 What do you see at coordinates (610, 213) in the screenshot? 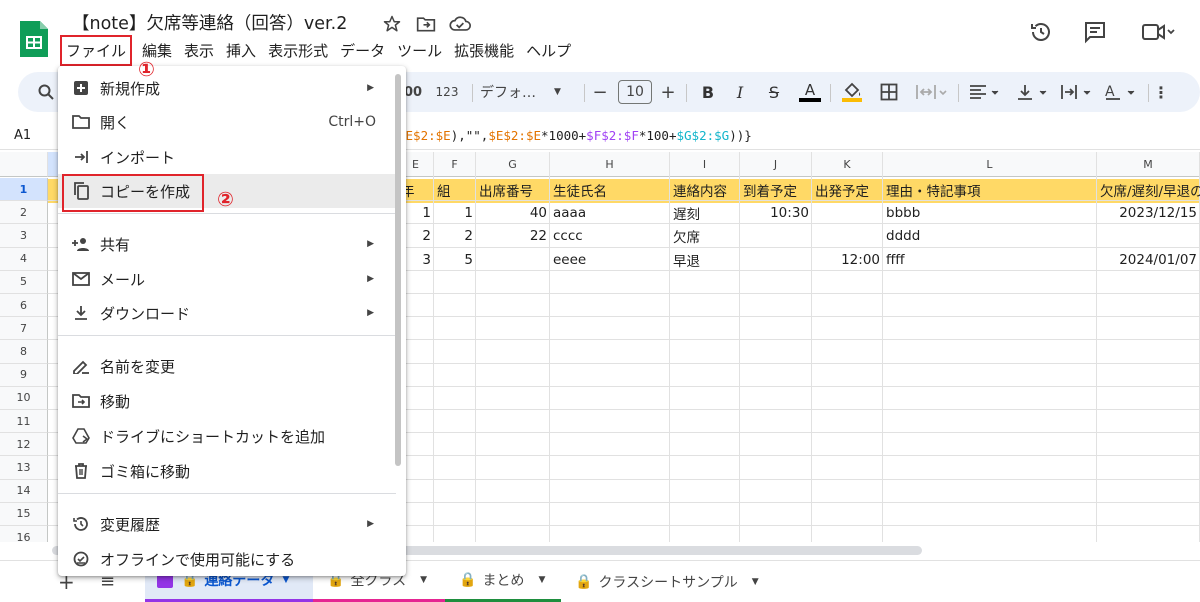
I see `table-cell: aaaa` at bounding box center [610, 213].